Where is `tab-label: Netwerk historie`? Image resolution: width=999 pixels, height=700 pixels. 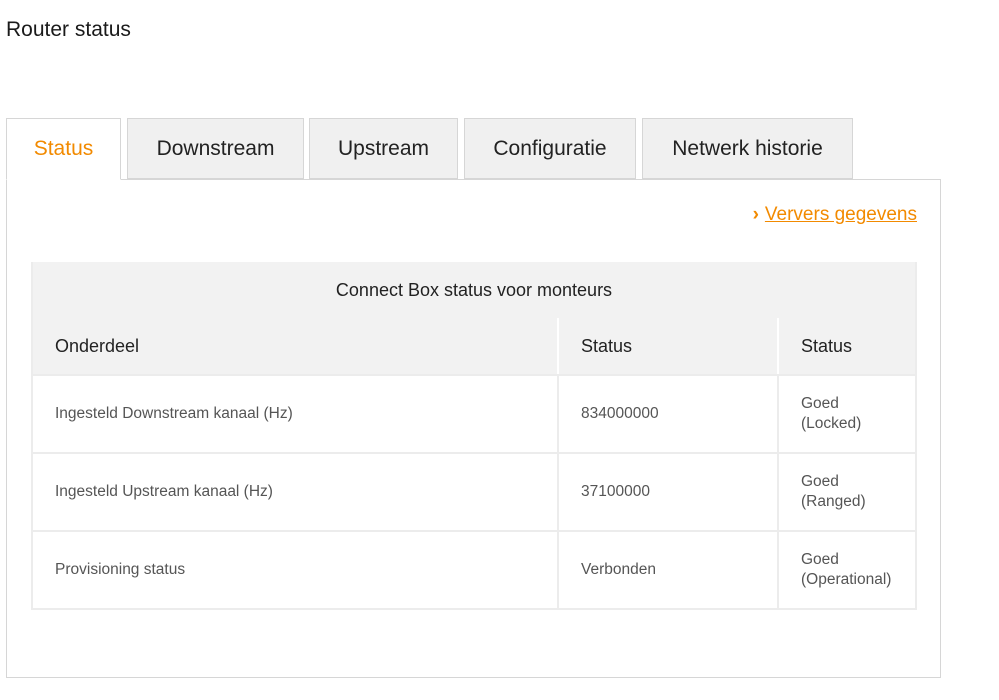
tab-label: Netwerk historie is located at coordinates (747, 148).